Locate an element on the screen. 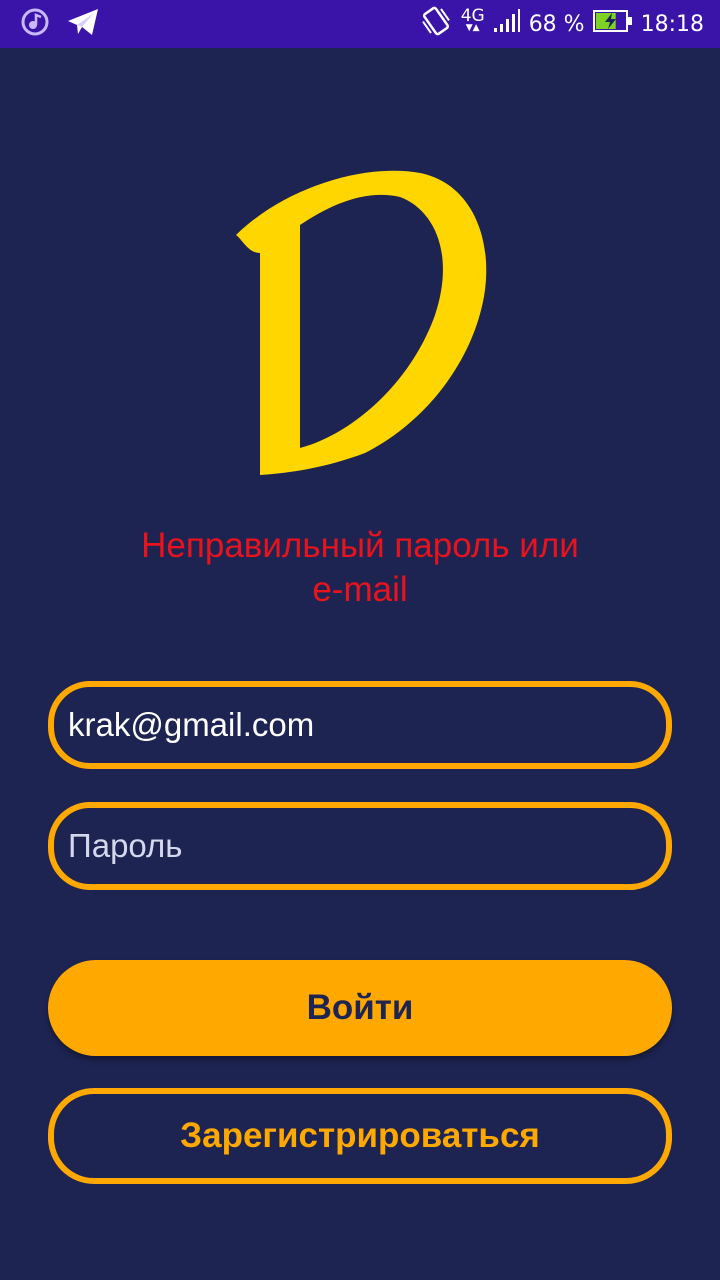 Image resolution: width=720 pixels, height=1280 pixels. network-type-label: 4G ▼▲ is located at coordinates (473, 20).